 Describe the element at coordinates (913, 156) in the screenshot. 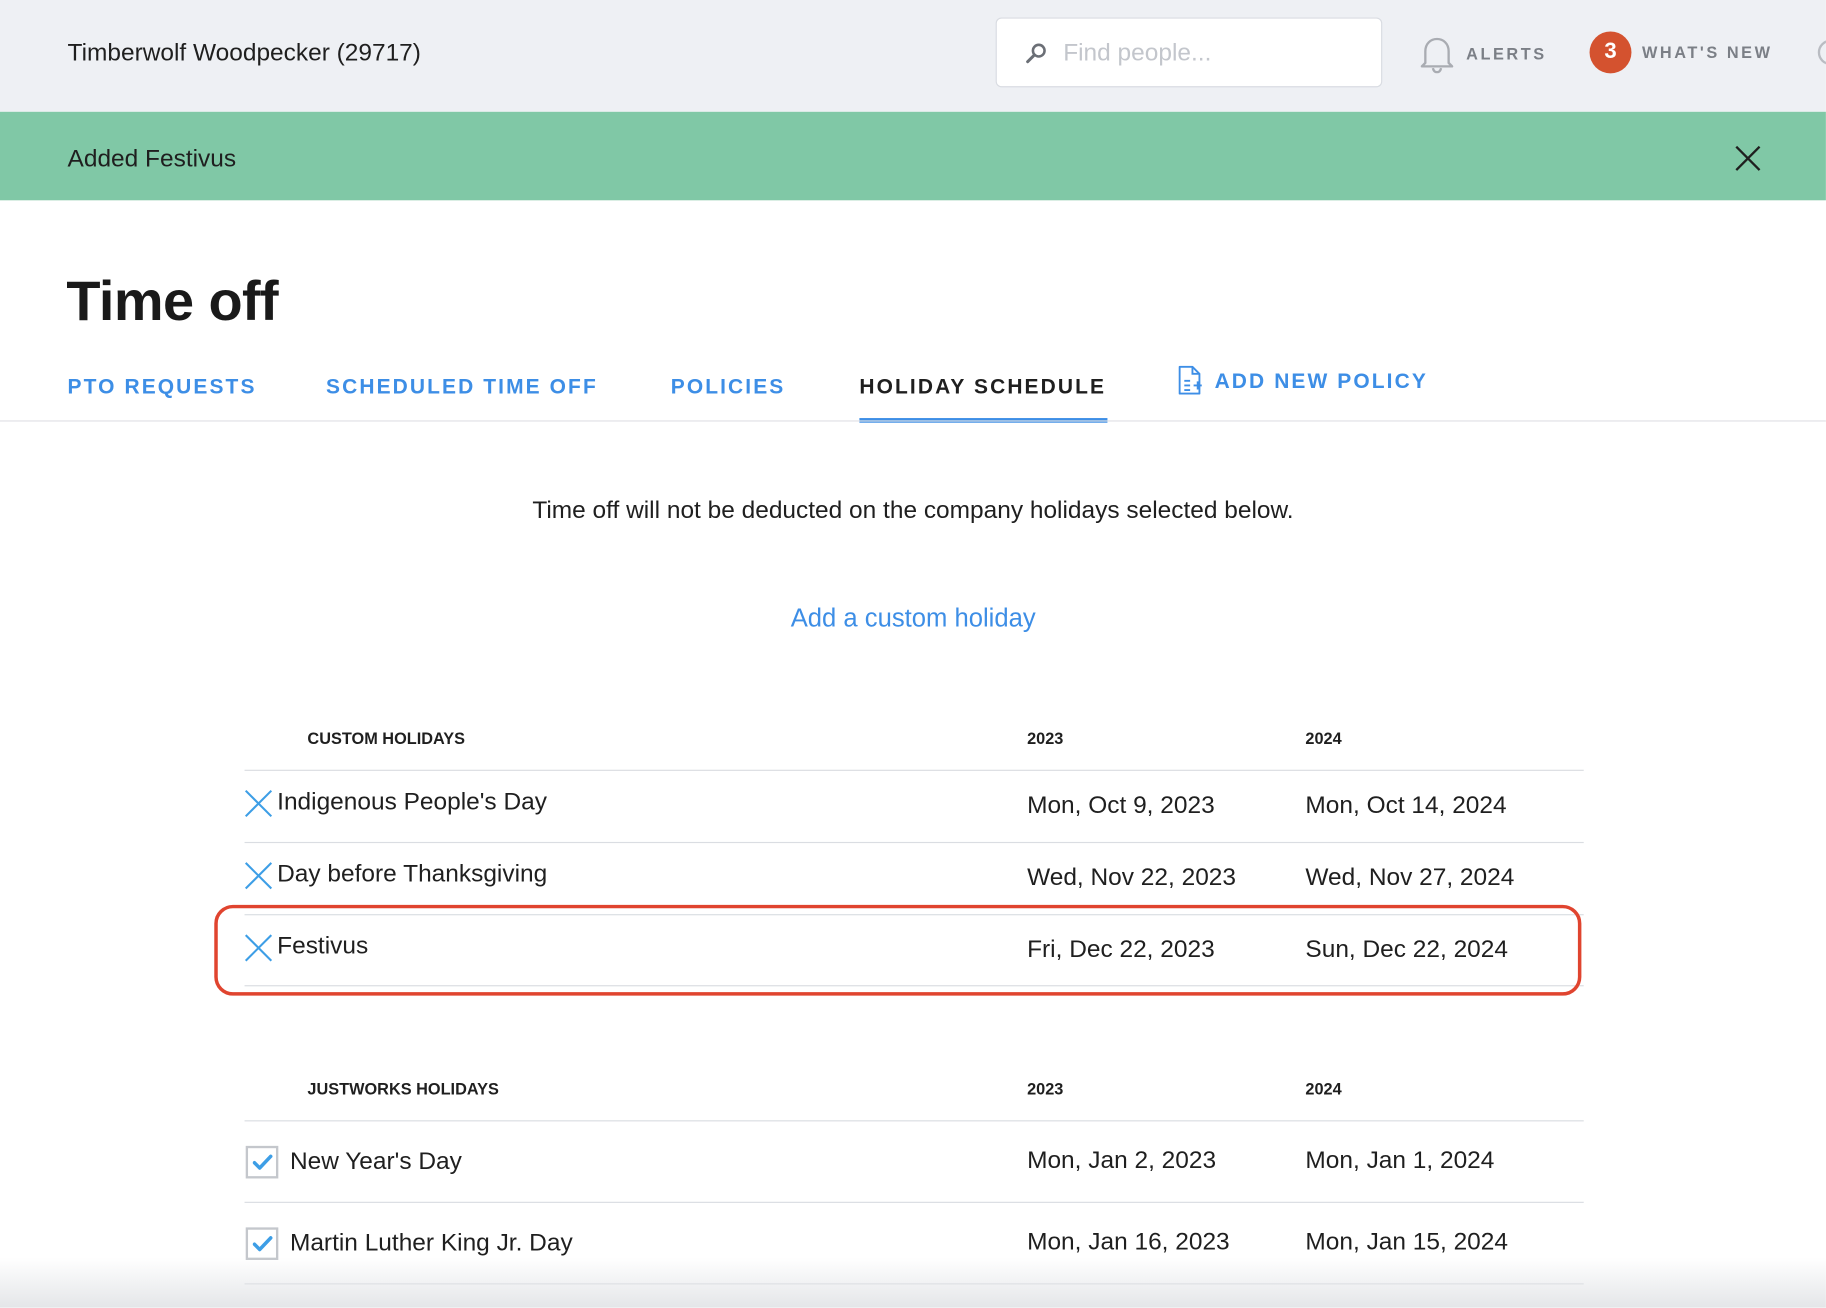

I see `success-banner: Added Festivus` at that location.